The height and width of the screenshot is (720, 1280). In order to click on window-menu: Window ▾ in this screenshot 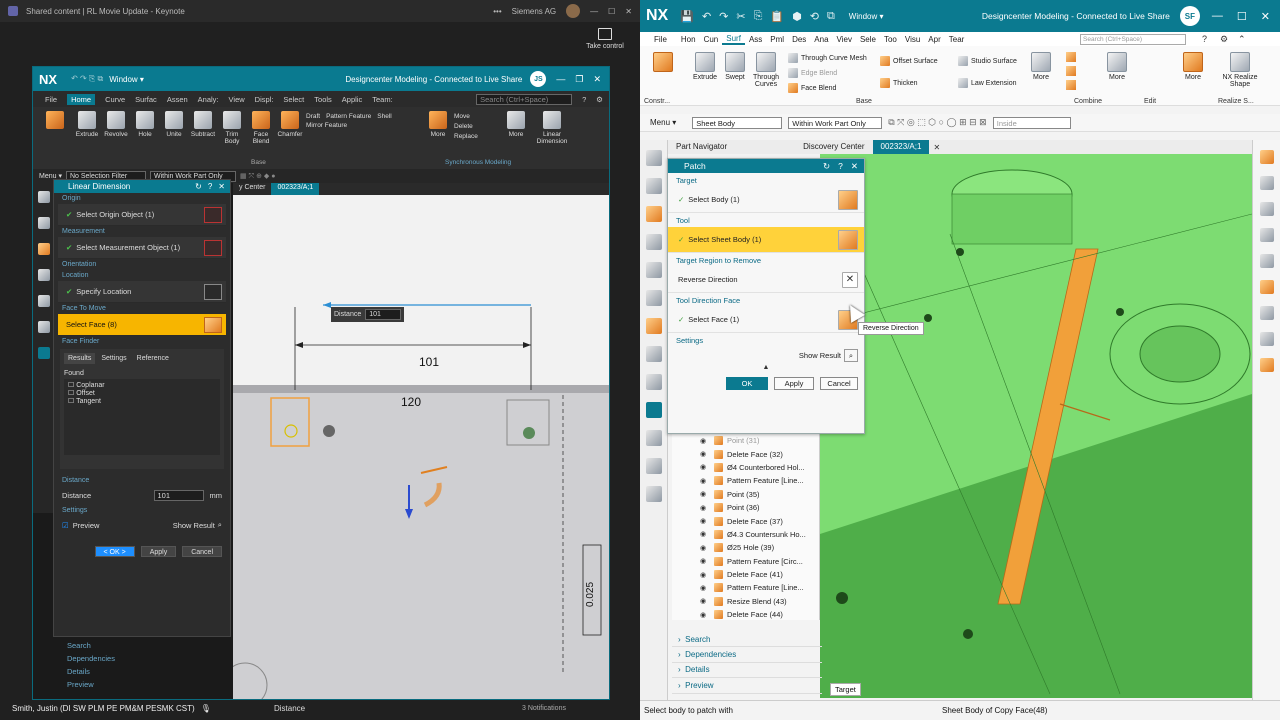, I will do `click(866, 16)`.